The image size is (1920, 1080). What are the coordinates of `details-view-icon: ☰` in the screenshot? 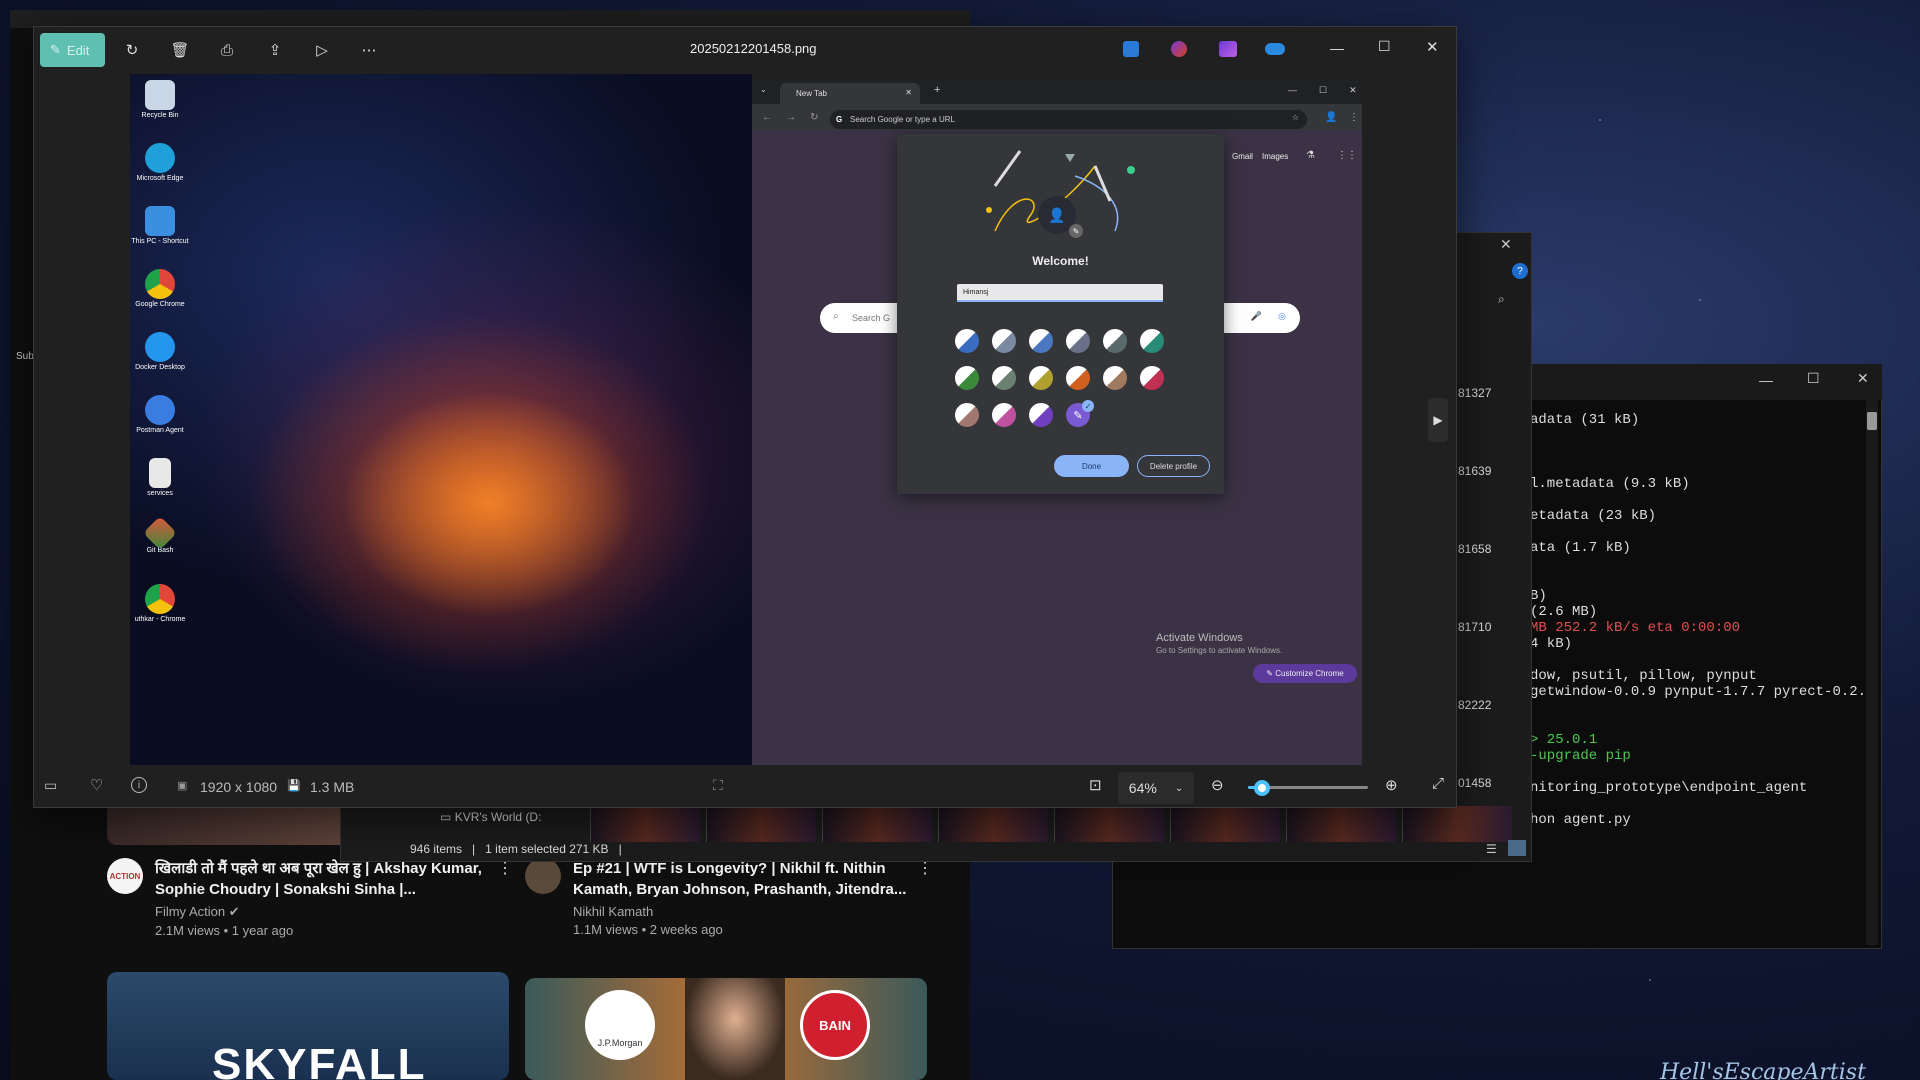 It's located at (1491, 849).